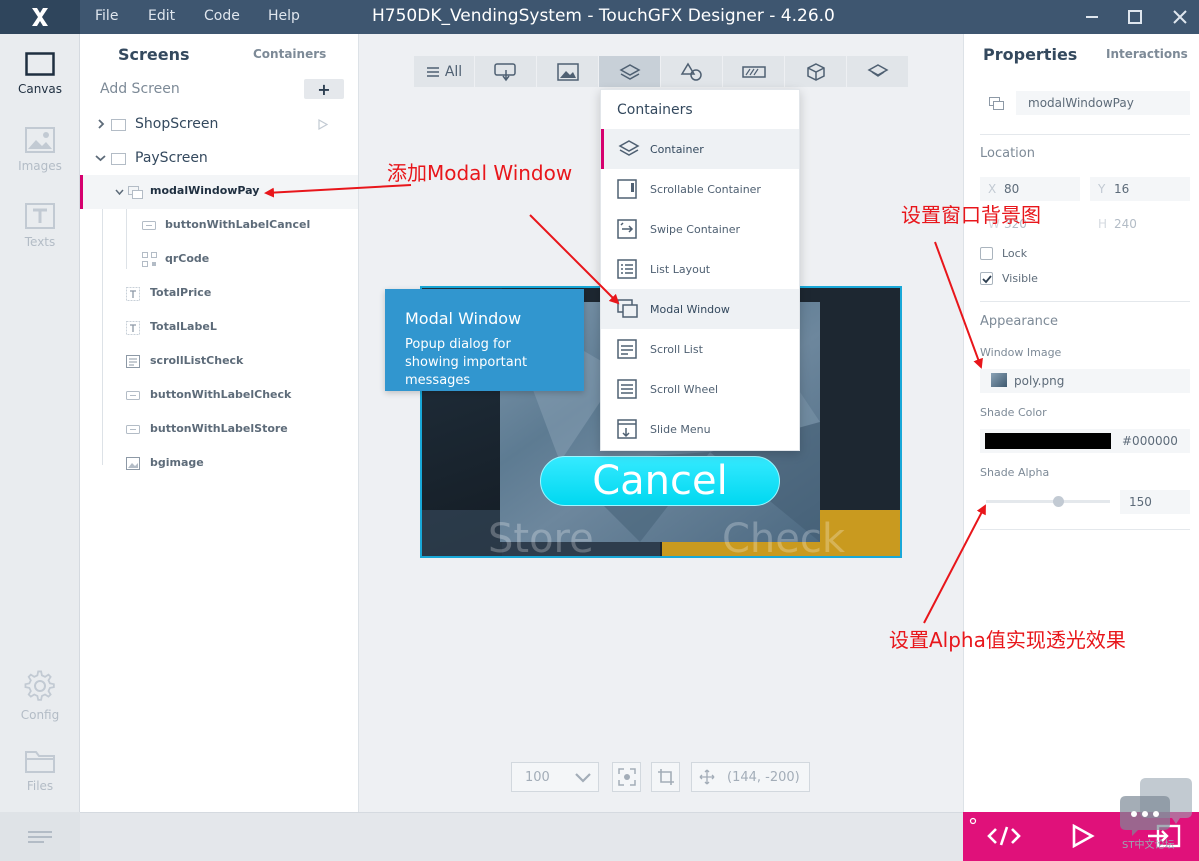  What do you see at coordinates (505, 71) in the screenshot?
I see `category-interaction-button` at bounding box center [505, 71].